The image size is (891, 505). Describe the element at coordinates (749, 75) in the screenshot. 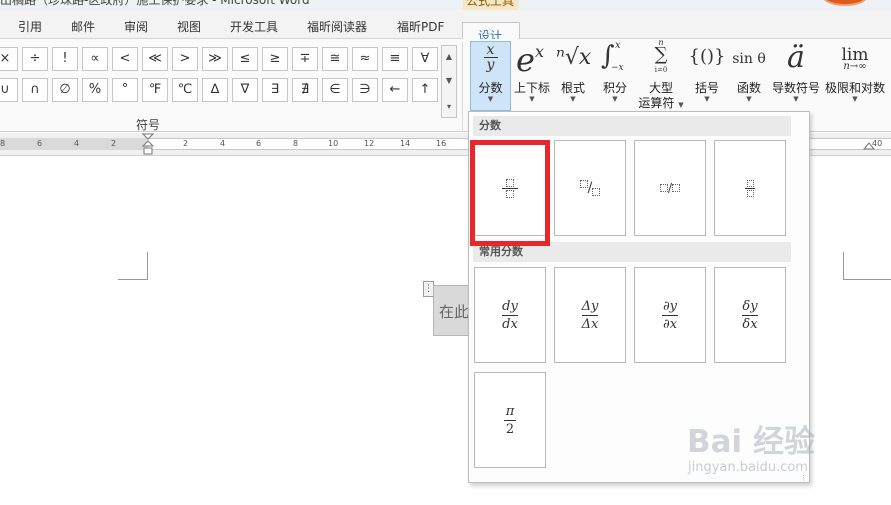

I see `function-button: sin θ 函数 ▼` at that location.